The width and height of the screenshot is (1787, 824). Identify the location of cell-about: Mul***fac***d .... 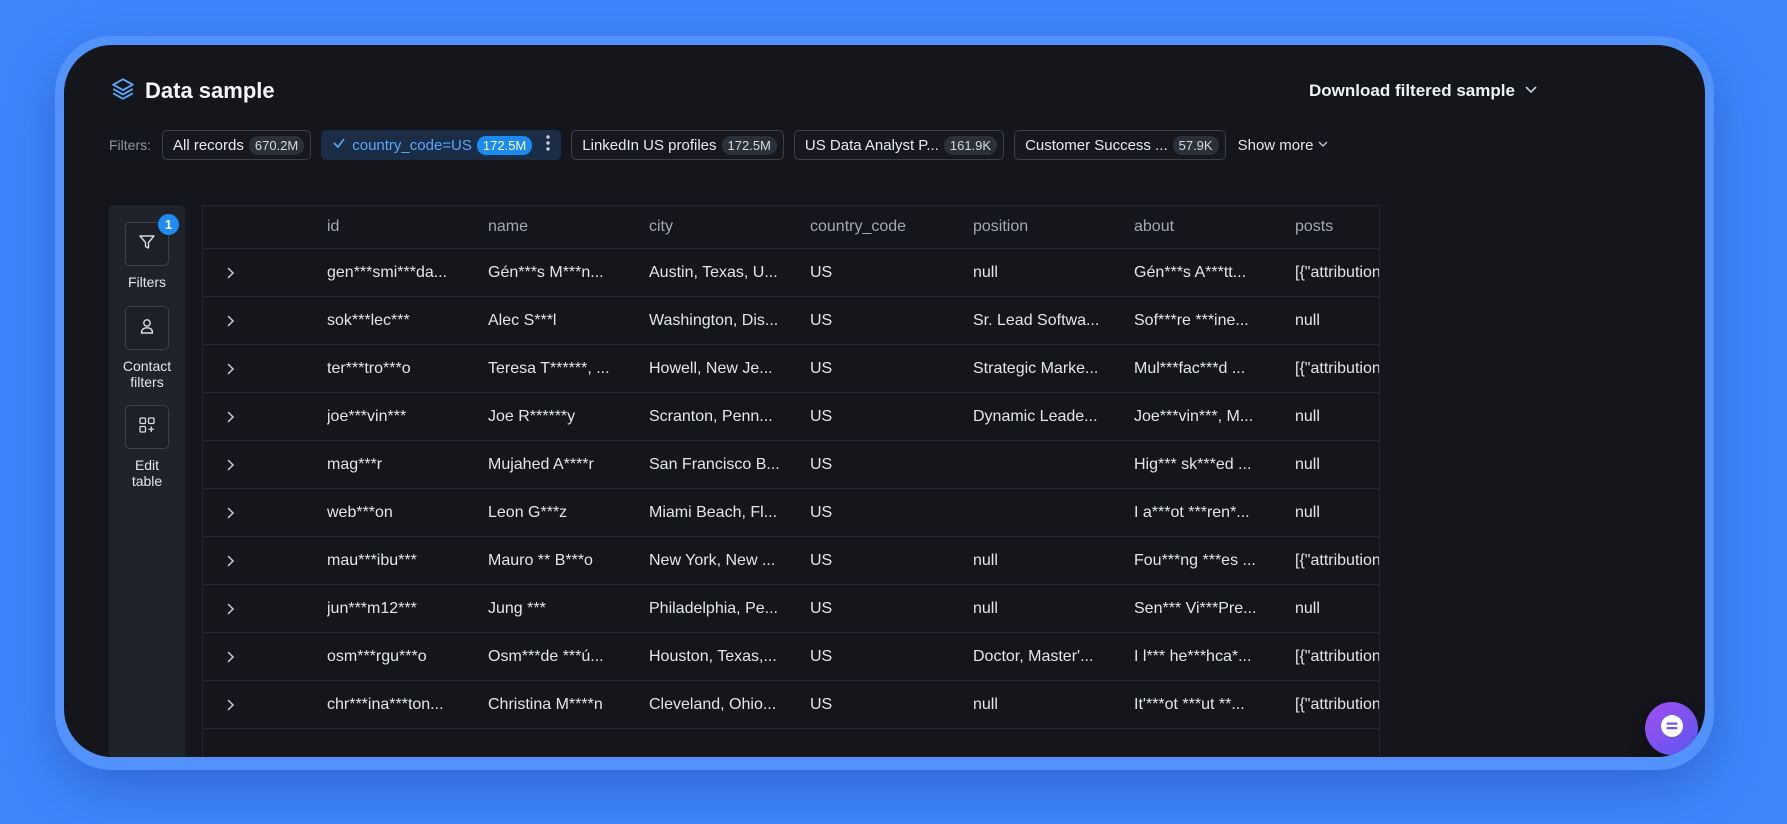
(1190, 368).